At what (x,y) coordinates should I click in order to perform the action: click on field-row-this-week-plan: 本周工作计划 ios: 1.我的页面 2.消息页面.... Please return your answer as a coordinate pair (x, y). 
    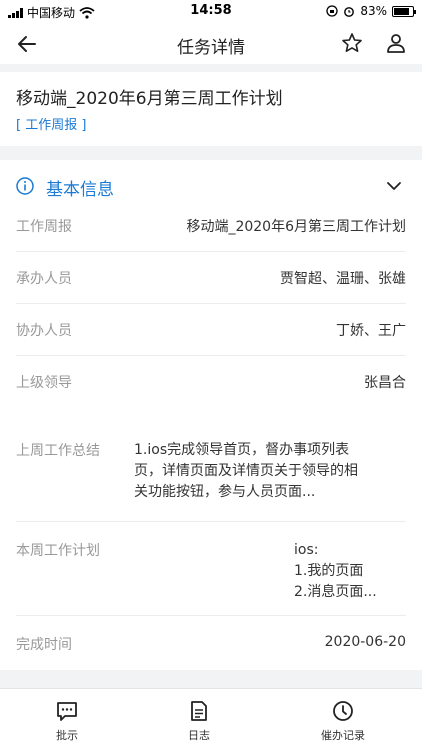
    Looking at the image, I should click on (211, 569).